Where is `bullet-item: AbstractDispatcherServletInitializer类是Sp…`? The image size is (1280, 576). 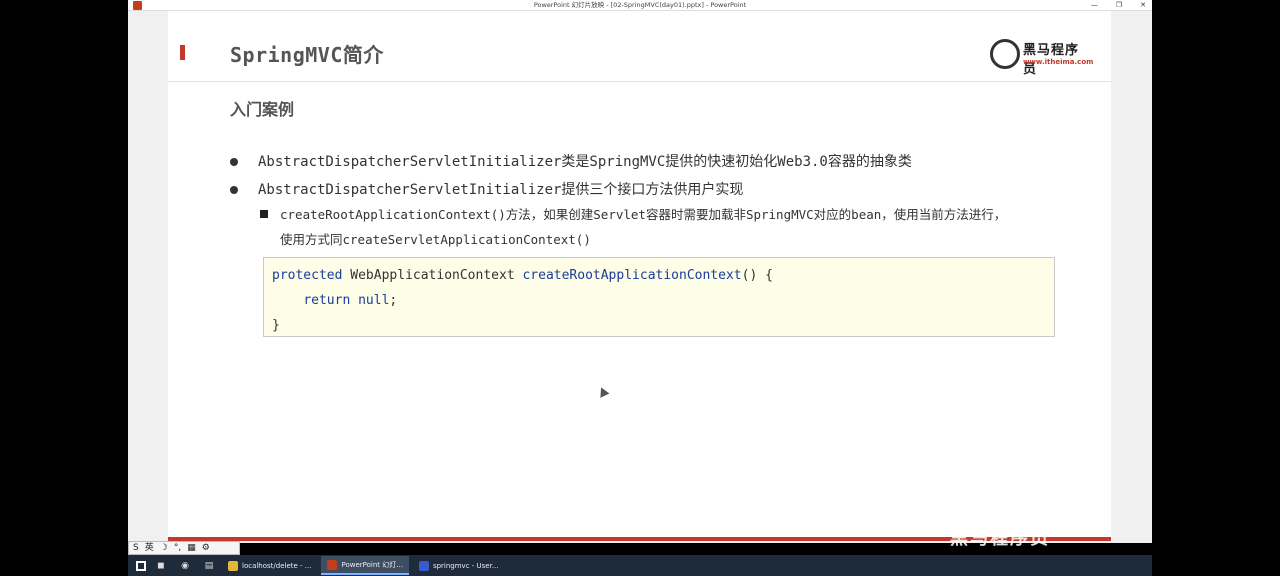
bullet-item: AbstractDispatcherServletInitializer类是Sp… is located at coordinates (610, 161).